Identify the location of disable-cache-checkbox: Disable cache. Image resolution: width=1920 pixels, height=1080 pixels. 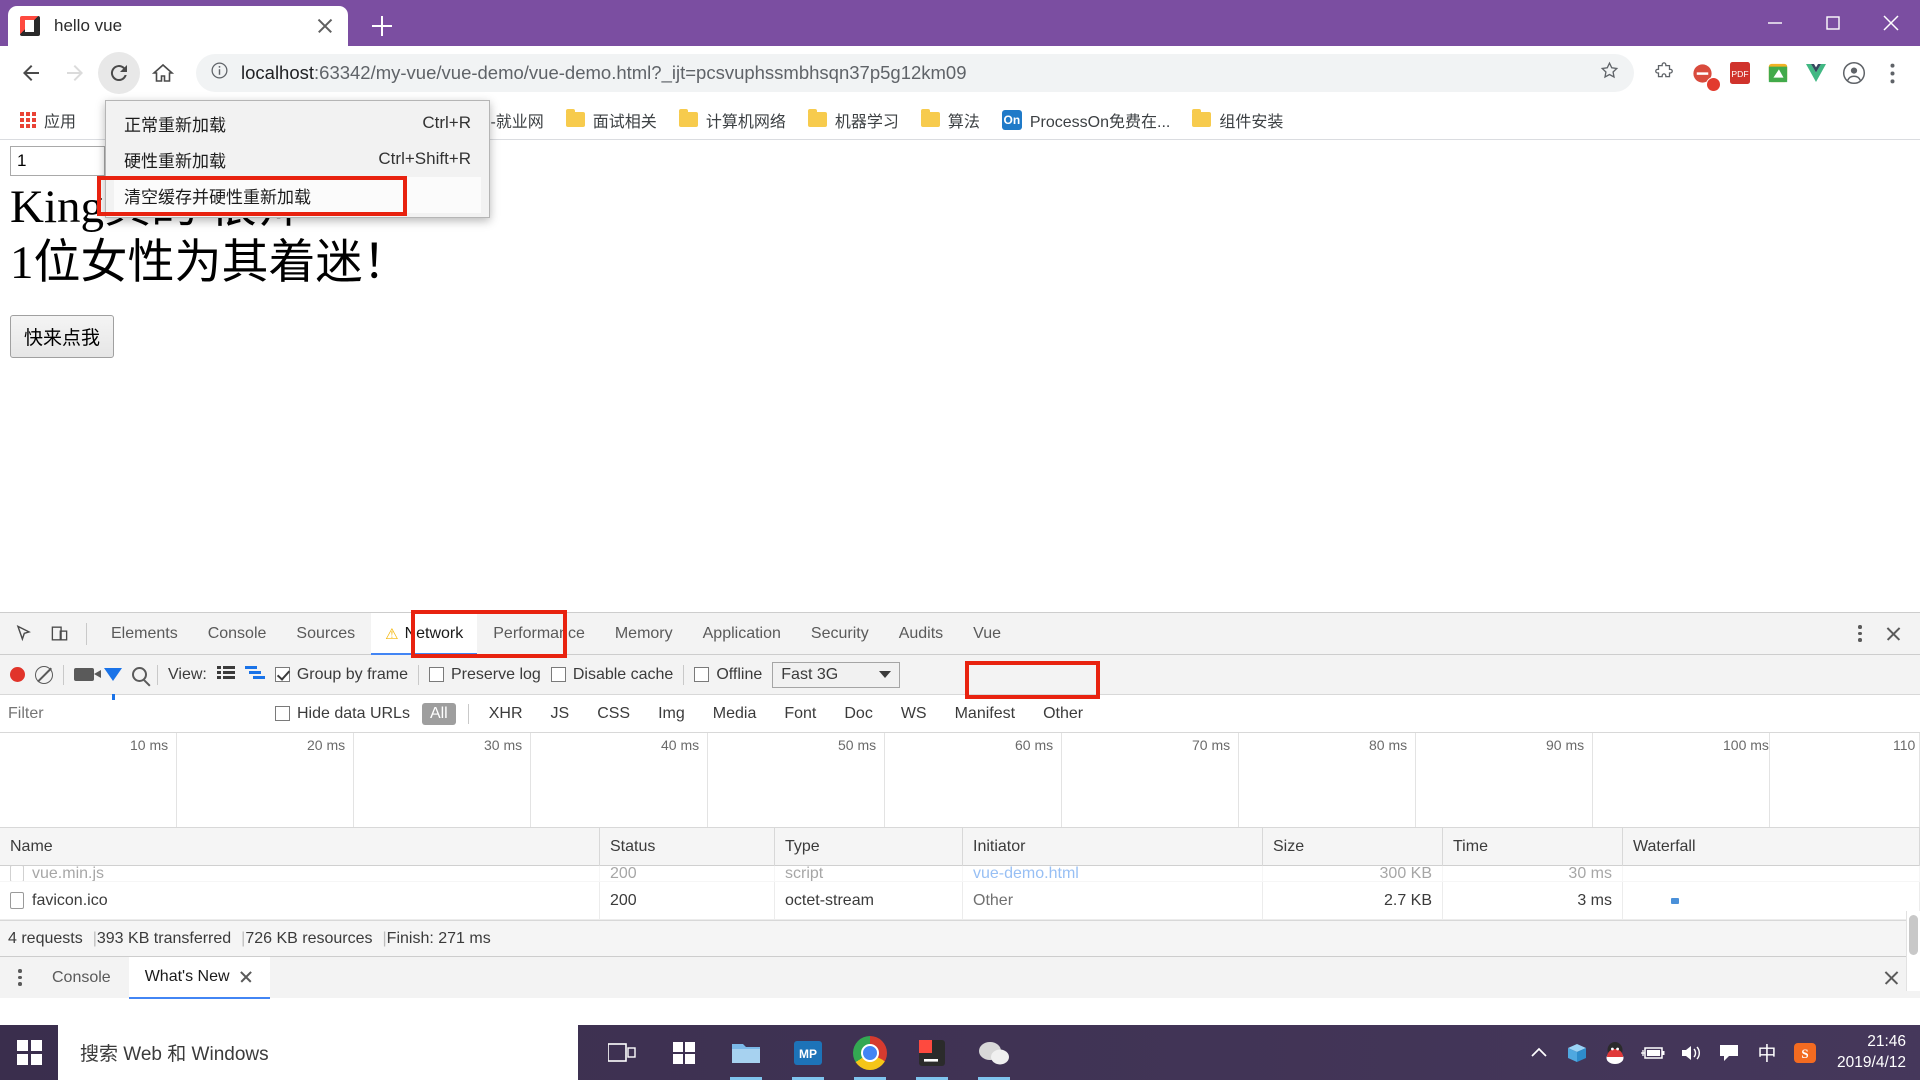
(611, 675).